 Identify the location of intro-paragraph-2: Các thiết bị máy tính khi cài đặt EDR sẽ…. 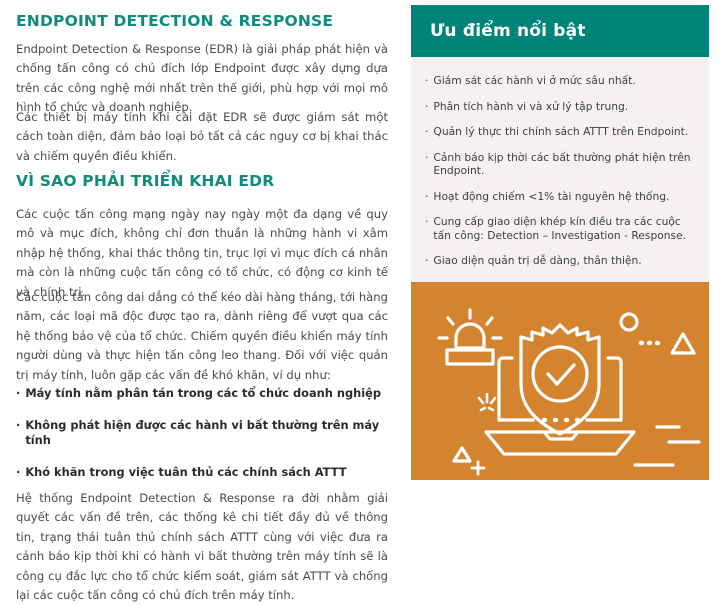
(202, 136).